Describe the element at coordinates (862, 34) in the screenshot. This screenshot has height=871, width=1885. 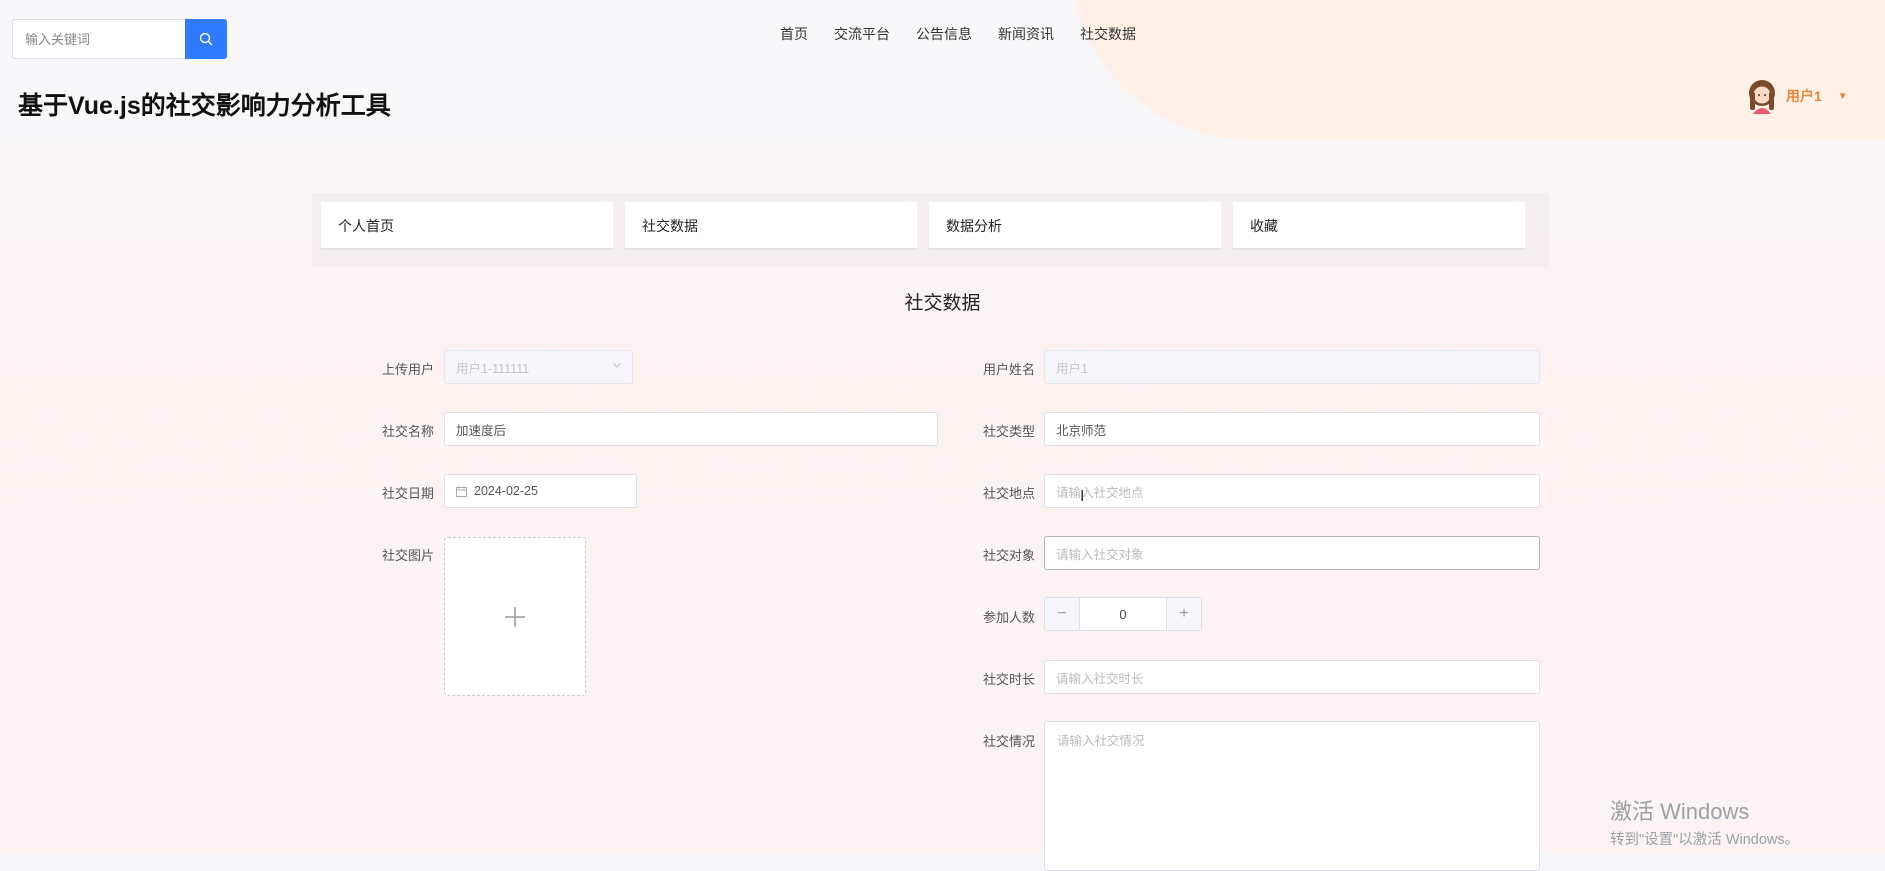
I see `nav-forum: 交流平台` at that location.